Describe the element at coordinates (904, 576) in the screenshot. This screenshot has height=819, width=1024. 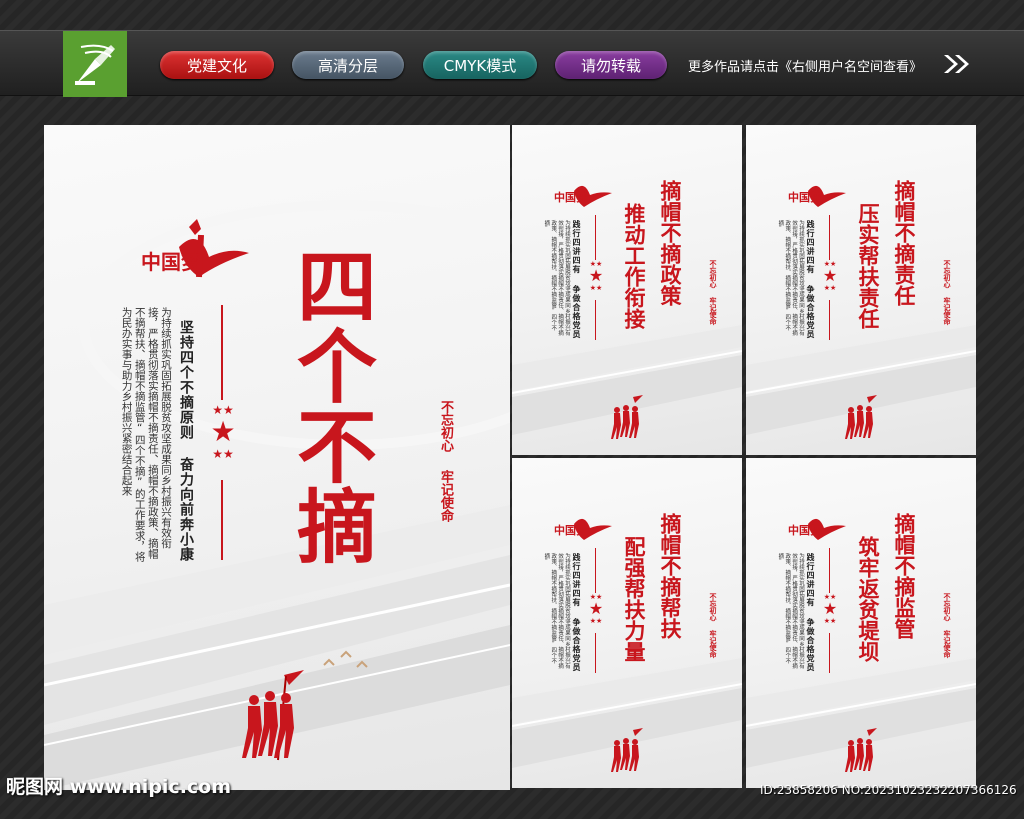
I see `poster-title-right: 摘帽不摘监管` at that location.